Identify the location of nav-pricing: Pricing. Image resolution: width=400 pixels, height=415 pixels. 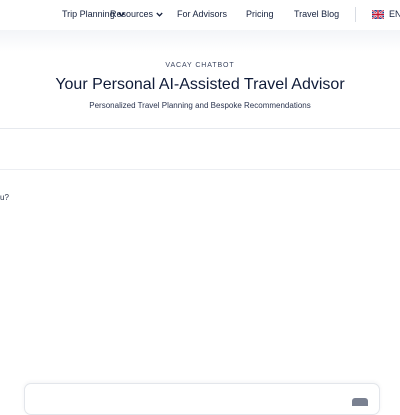
(260, 14).